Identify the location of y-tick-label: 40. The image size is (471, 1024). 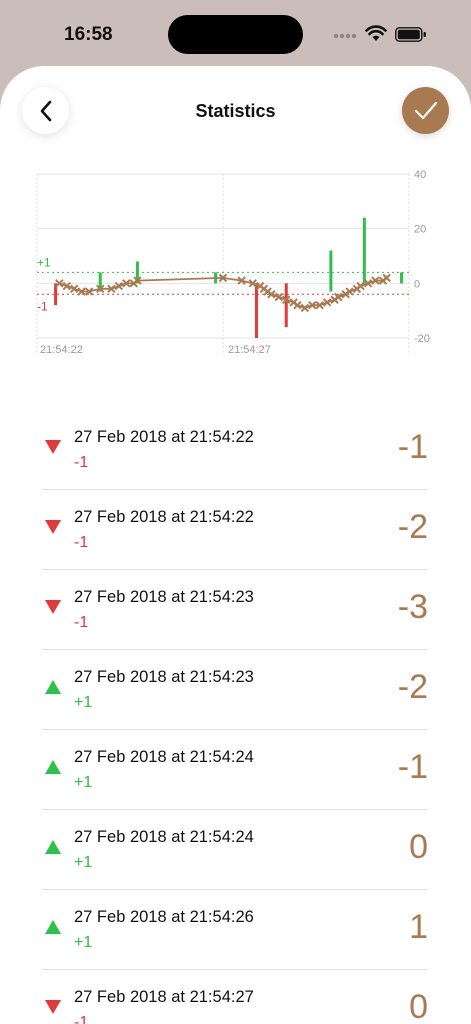
(420, 175).